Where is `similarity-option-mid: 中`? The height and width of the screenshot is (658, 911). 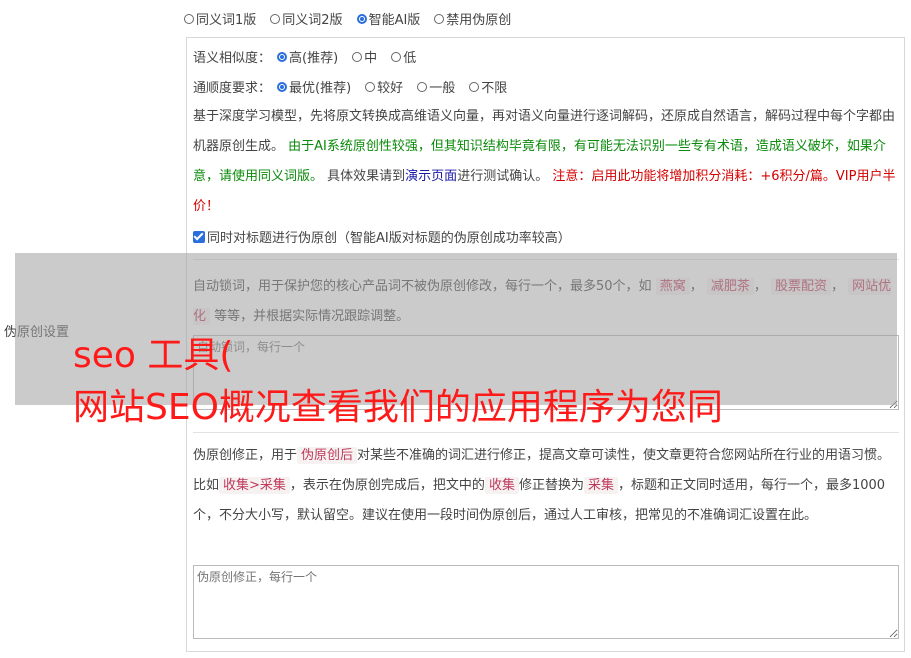 similarity-option-mid: 中 is located at coordinates (364, 56).